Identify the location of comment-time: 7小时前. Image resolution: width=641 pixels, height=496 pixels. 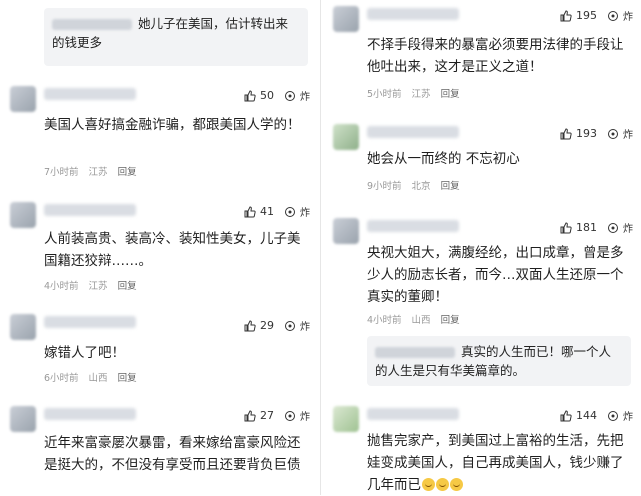
(61, 172).